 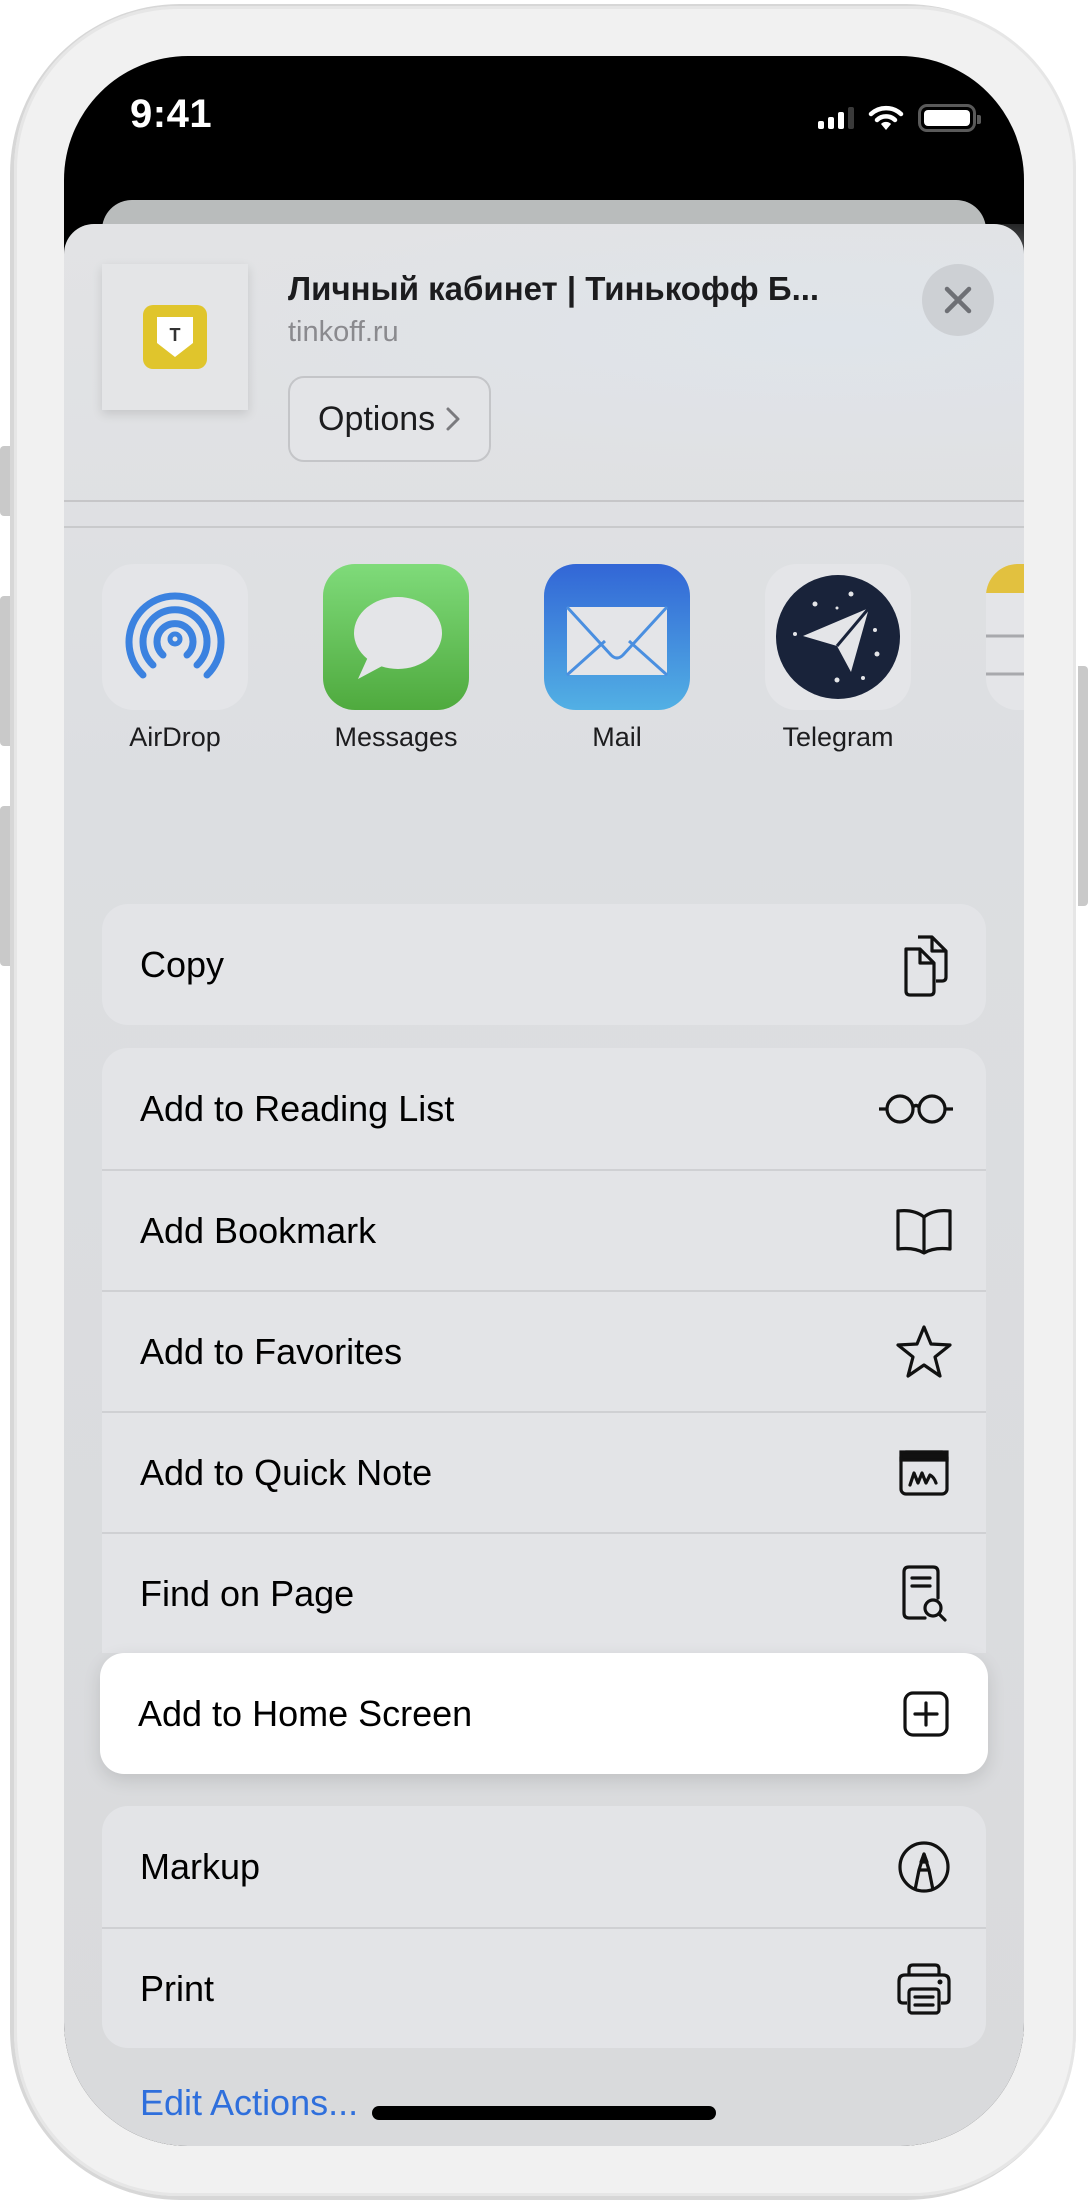 What do you see at coordinates (271, 1351) in the screenshot?
I see `action-label: Add to Favorites` at bounding box center [271, 1351].